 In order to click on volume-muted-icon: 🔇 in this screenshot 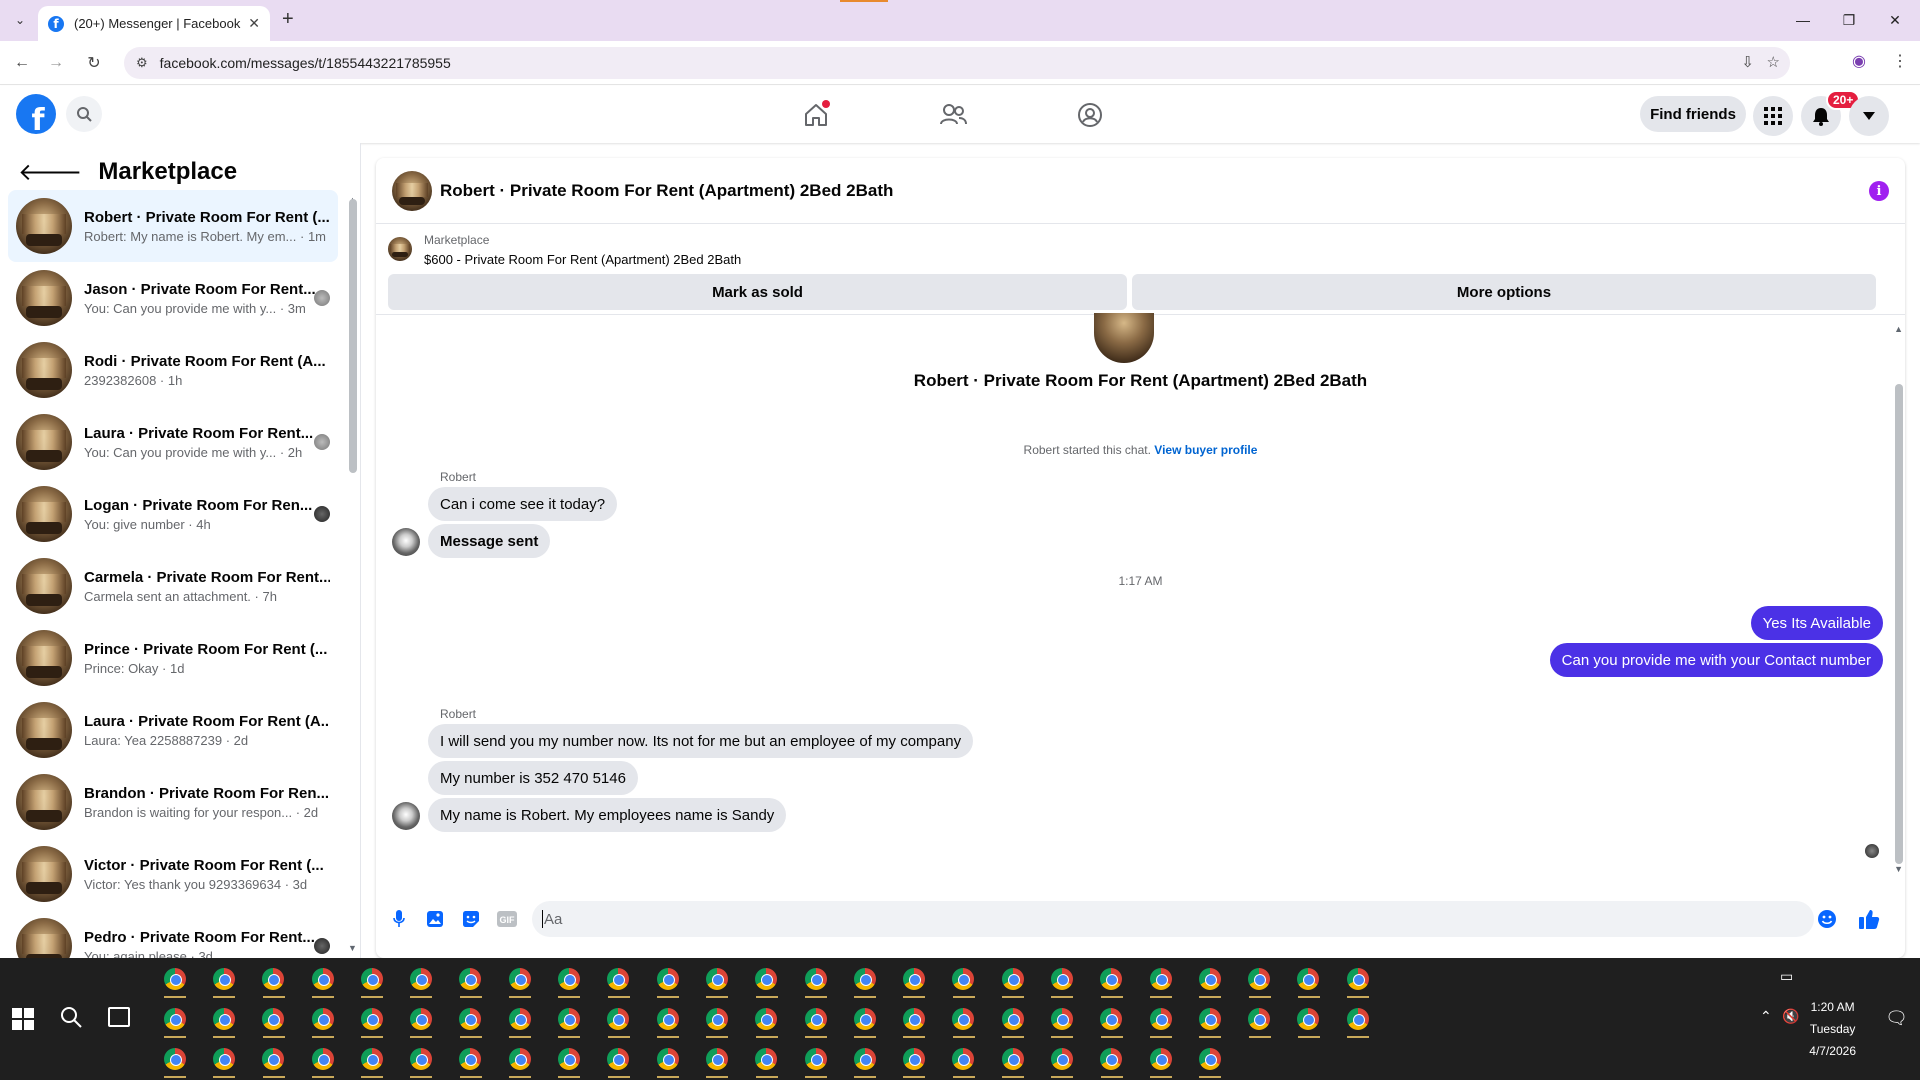, I will do `click(1790, 1016)`.